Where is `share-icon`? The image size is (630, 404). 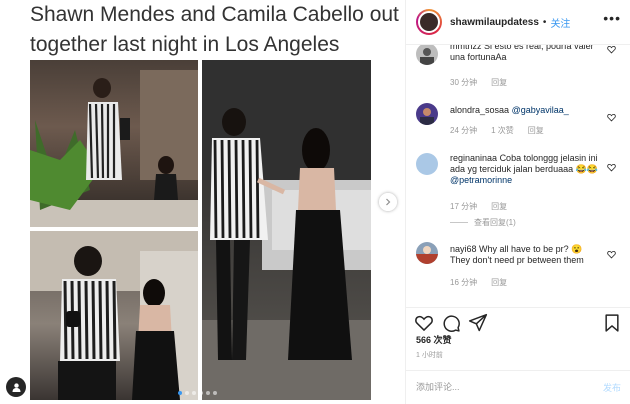
share-icon is located at coordinates (478, 323).